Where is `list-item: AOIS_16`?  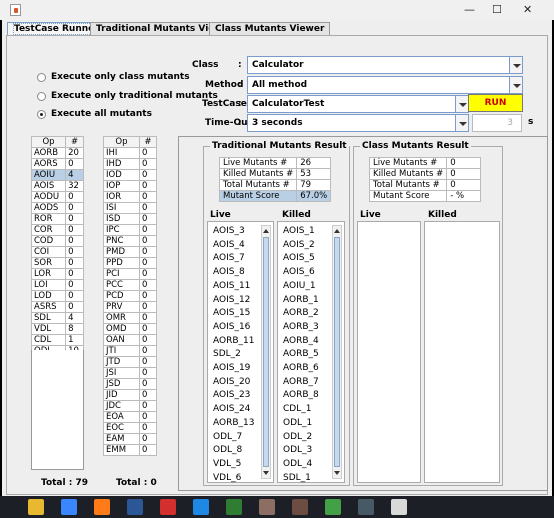 list-item: AOIS_16 is located at coordinates (231, 327).